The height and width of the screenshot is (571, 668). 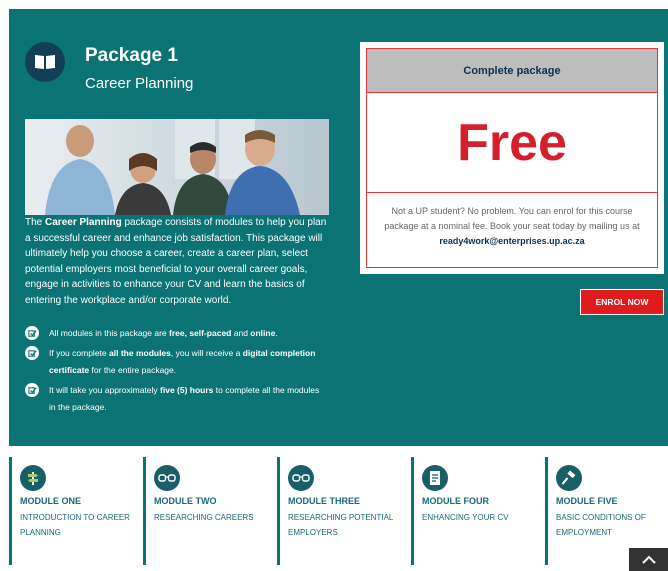 What do you see at coordinates (512, 143) in the screenshot?
I see `pricing-price: Free` at bounding box center [512, 143].